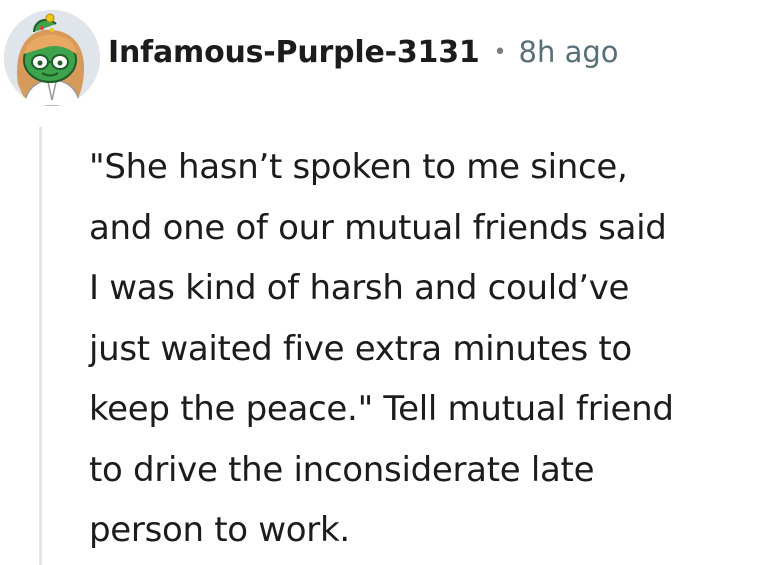 The height and width of the screenshot is (565, 766). What do you see at coordinates (294, 52) in the screenshot?
I see `author-name: Infamous-Purple-3131` at bounding box center [294, 52].